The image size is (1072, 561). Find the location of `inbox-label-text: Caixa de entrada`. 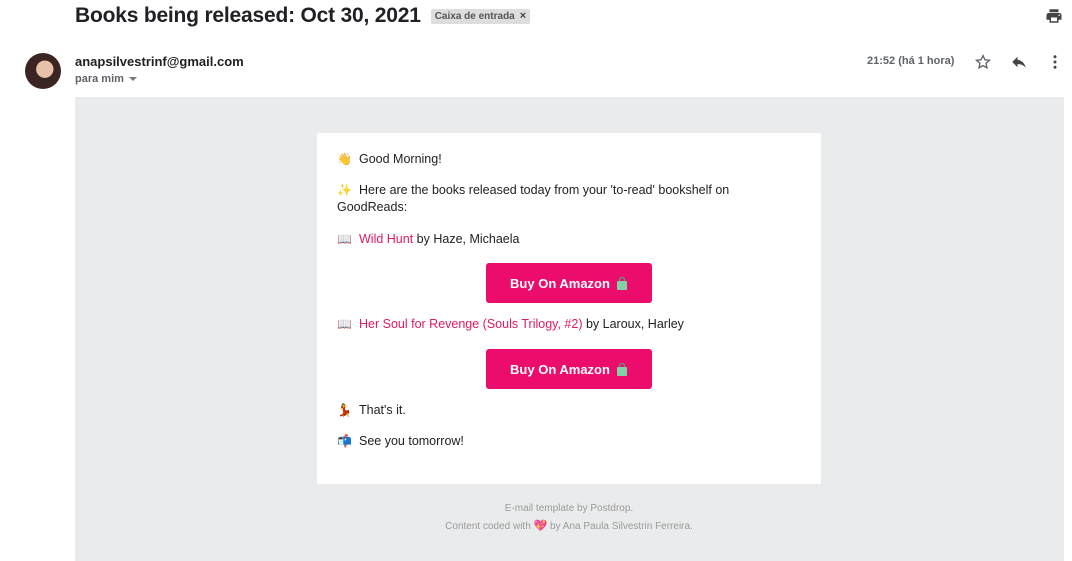

inbox-label-text: Caixa de entrada is located at coordinates (474, 16).